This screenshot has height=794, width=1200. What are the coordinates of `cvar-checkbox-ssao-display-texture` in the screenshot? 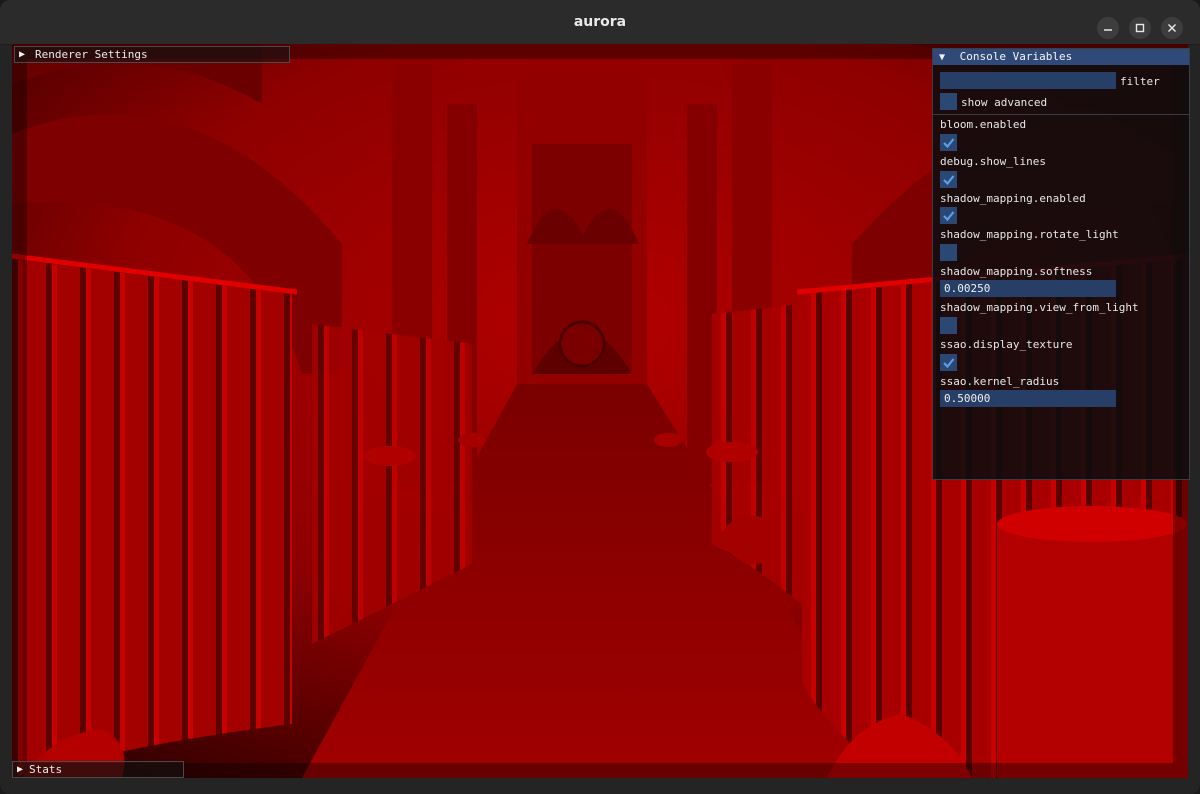 It's located at (948, 362).